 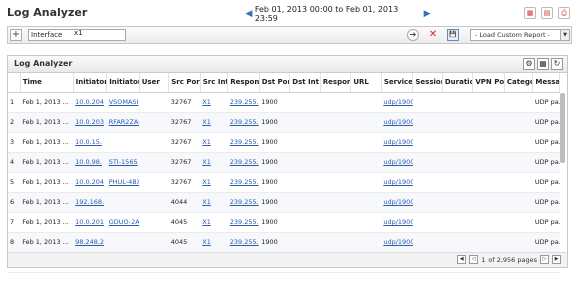 I want to click on table-cell: 10.0.201, so click(x=90, y=222).